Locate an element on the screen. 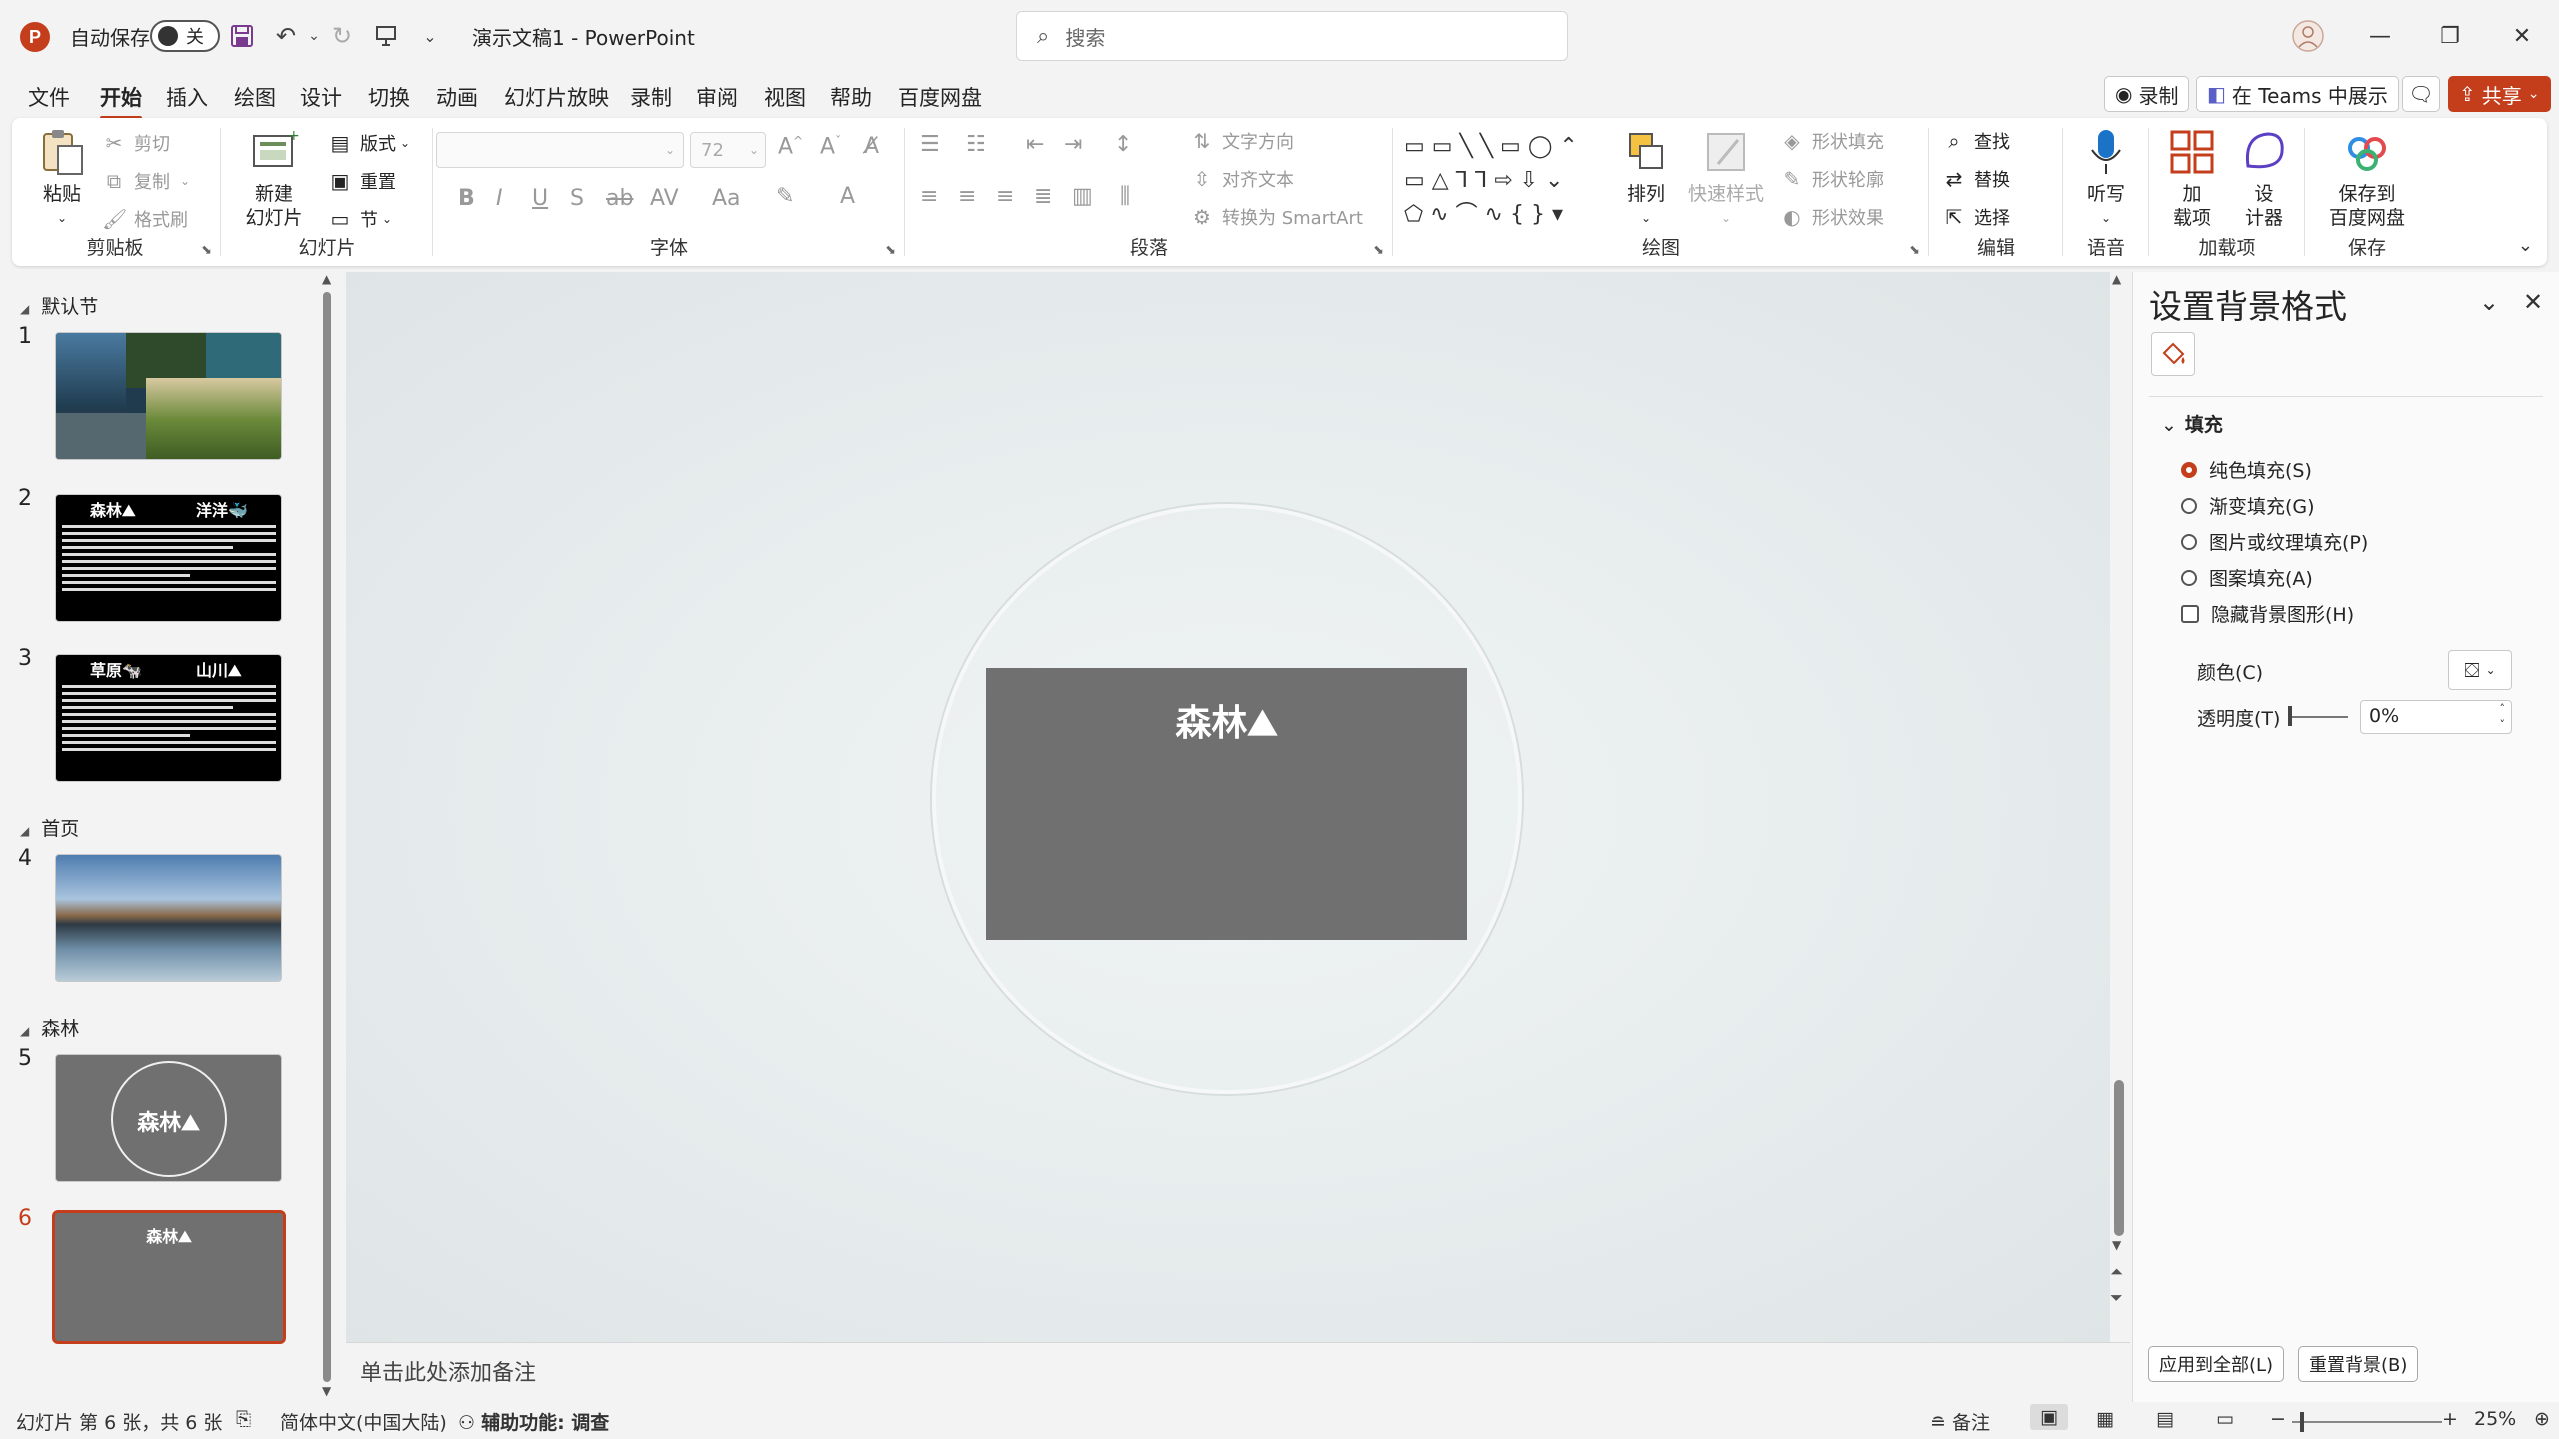 The image size is (2559, 1439). slideshow-view-icon: ▭ is located at coordinates (2225, 1419).